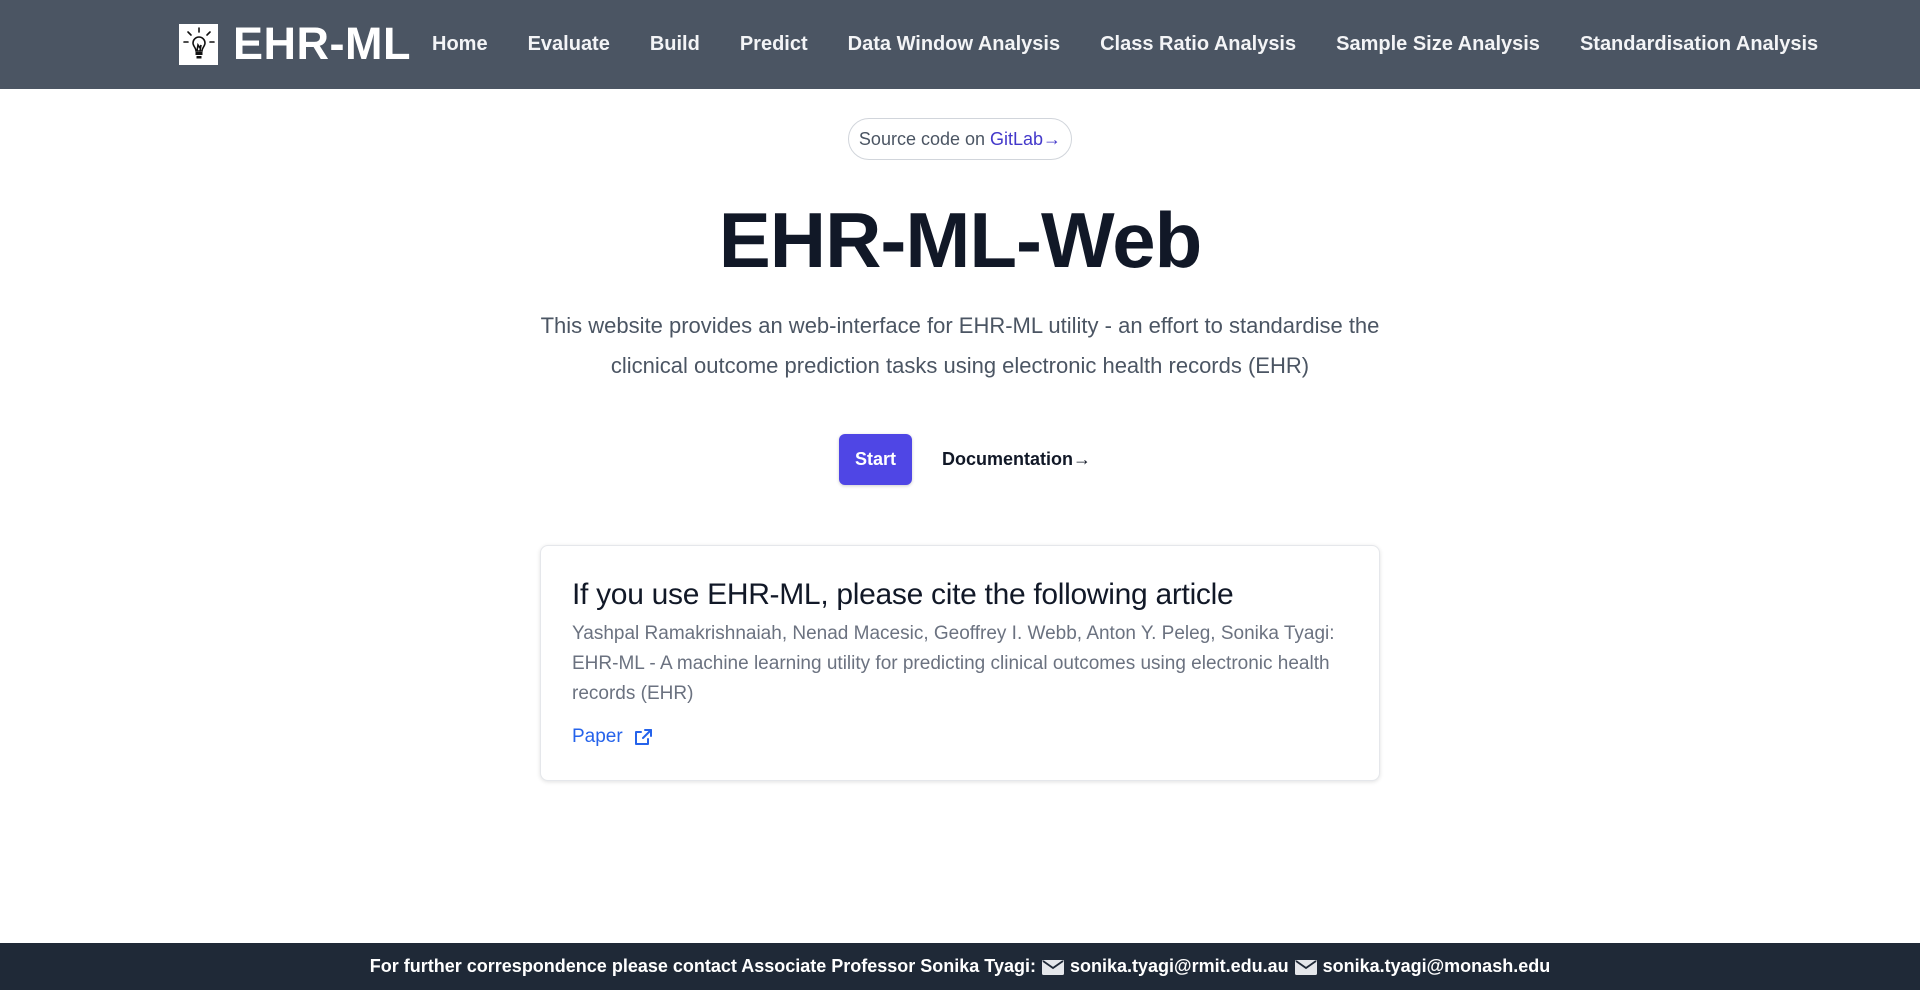  I want to click on page-title: EHR-ML-Web, so click(960, 240).